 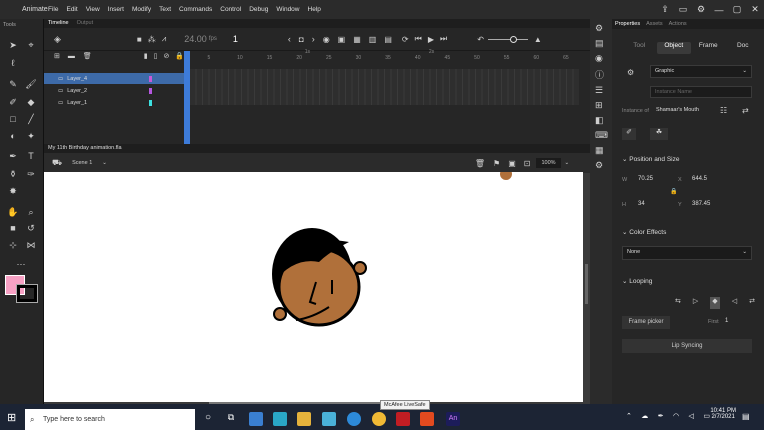 I want to click on prev-keyframe-icon: ‹, so click(x=289, y=39).